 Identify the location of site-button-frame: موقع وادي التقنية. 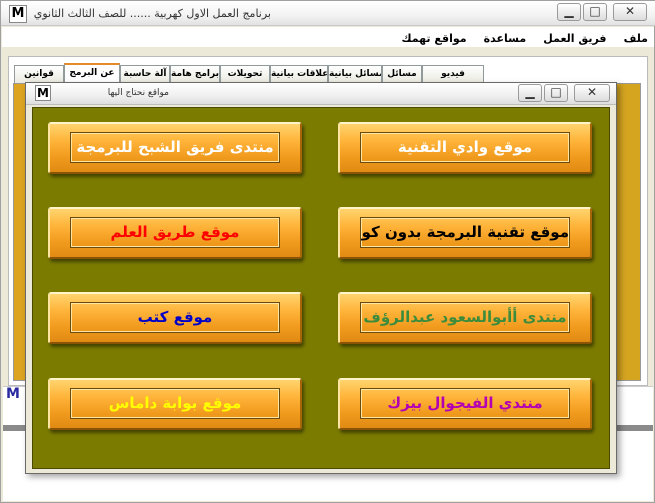
(465, 147).